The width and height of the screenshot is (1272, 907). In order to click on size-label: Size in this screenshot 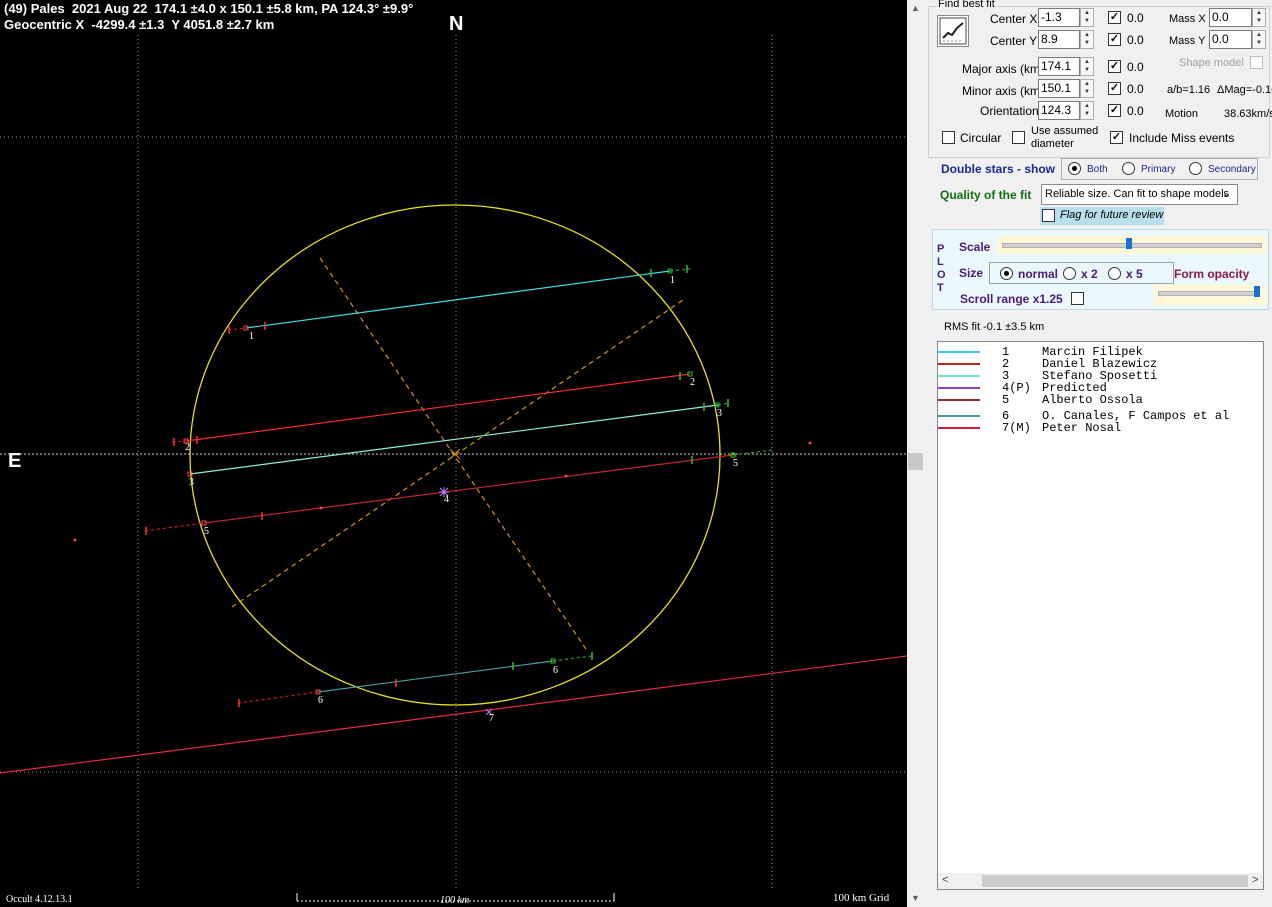, I will do `click(971, 273)`.